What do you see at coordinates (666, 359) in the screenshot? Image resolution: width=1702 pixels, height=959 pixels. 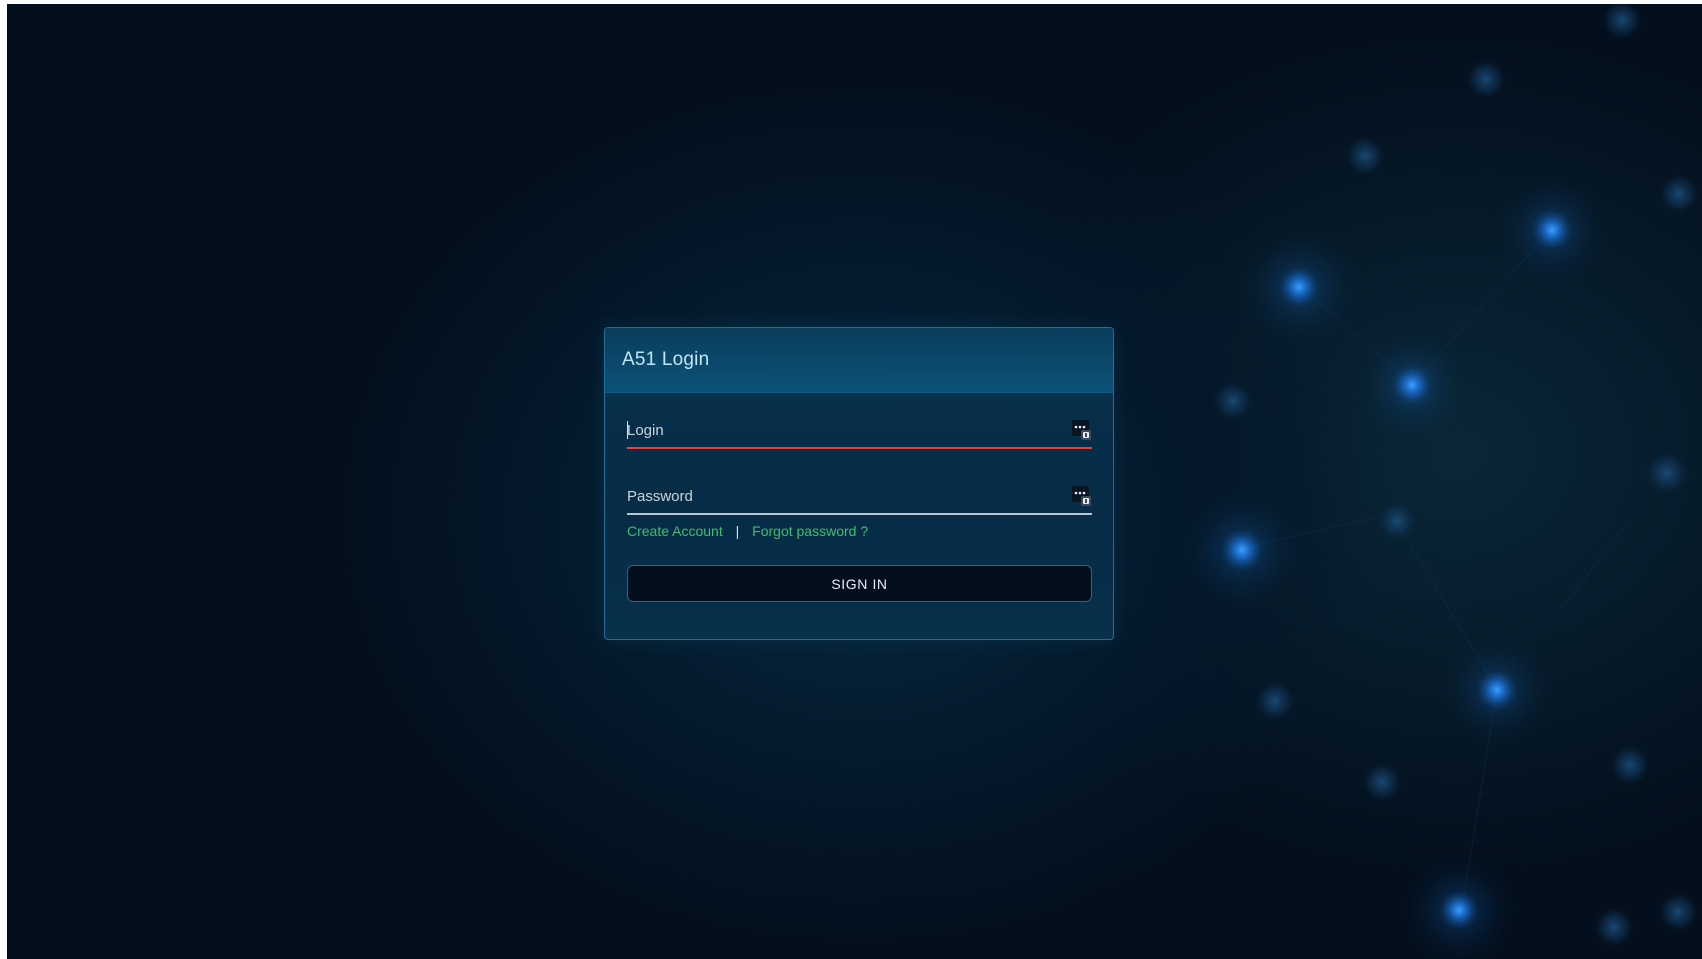 I see `login-title: A51 Login` at bounding box center [666, 359].